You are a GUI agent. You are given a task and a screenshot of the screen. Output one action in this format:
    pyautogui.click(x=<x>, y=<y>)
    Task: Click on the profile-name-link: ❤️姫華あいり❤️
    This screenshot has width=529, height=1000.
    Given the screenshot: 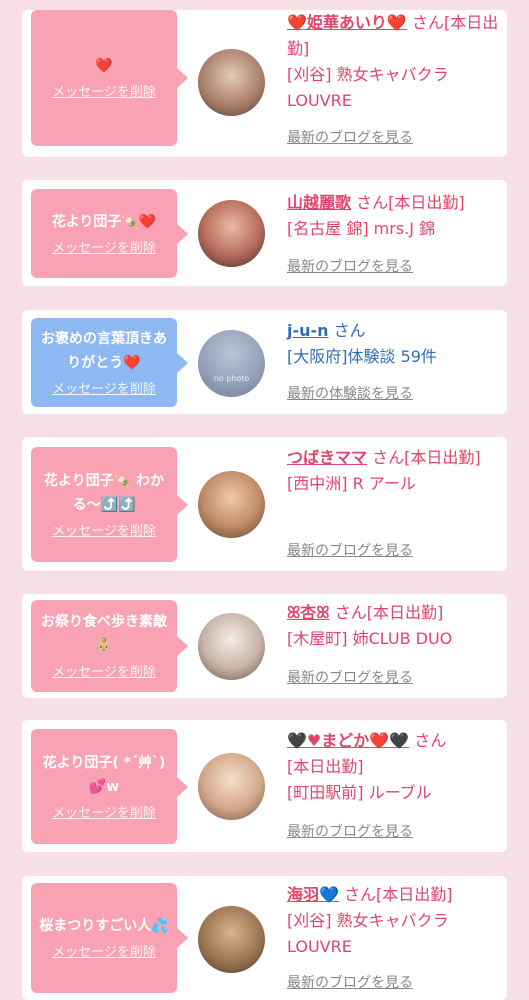 What is the action you would take?
    pyautogui.click(x=347, y=22)
    